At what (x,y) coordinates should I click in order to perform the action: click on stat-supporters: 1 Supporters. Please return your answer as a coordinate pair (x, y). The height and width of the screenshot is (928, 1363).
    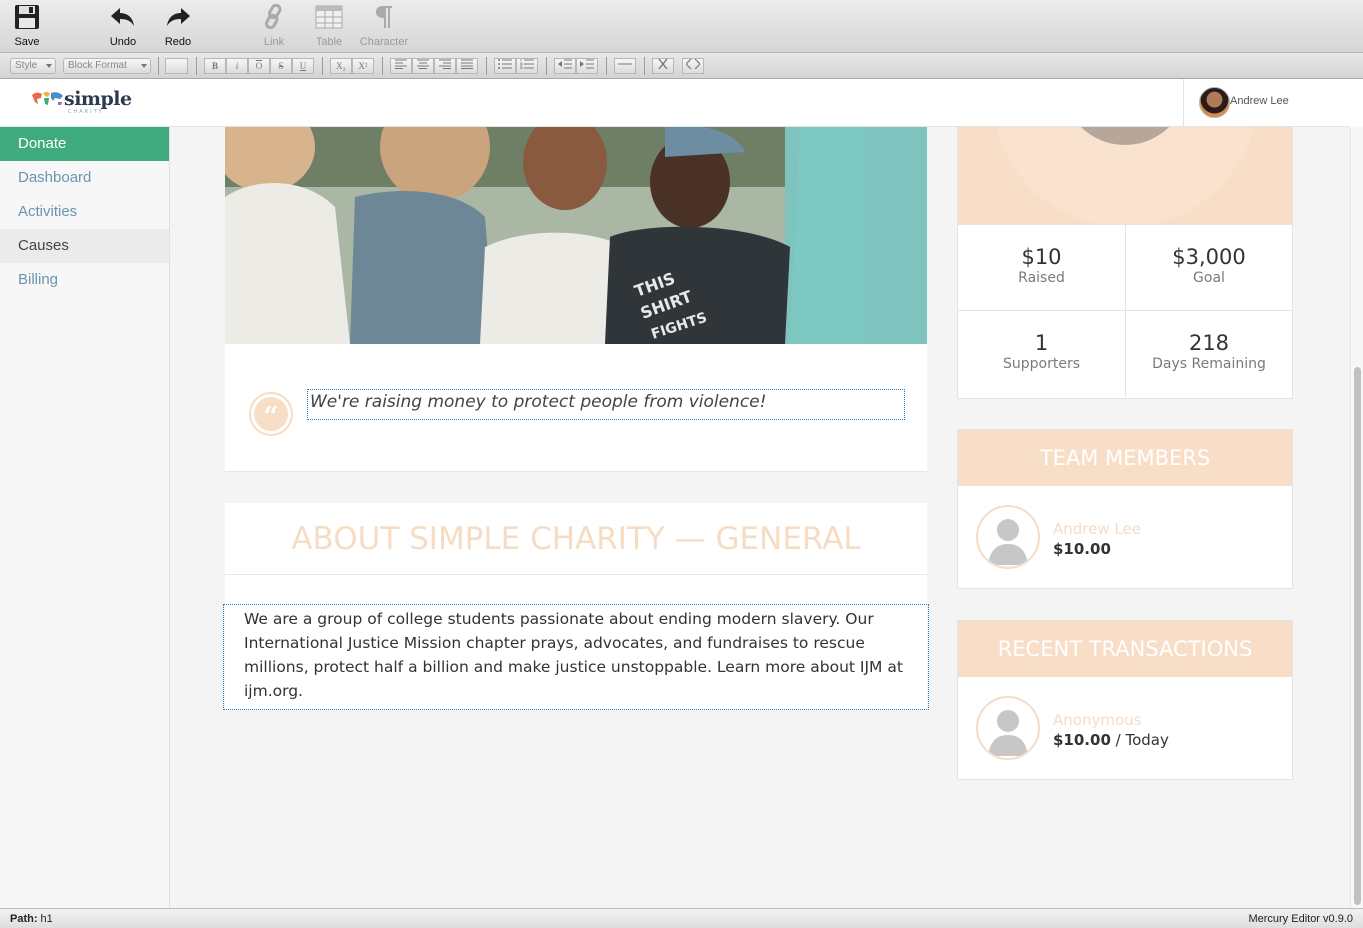
    Looking at the image, I should click on (1041, 354).